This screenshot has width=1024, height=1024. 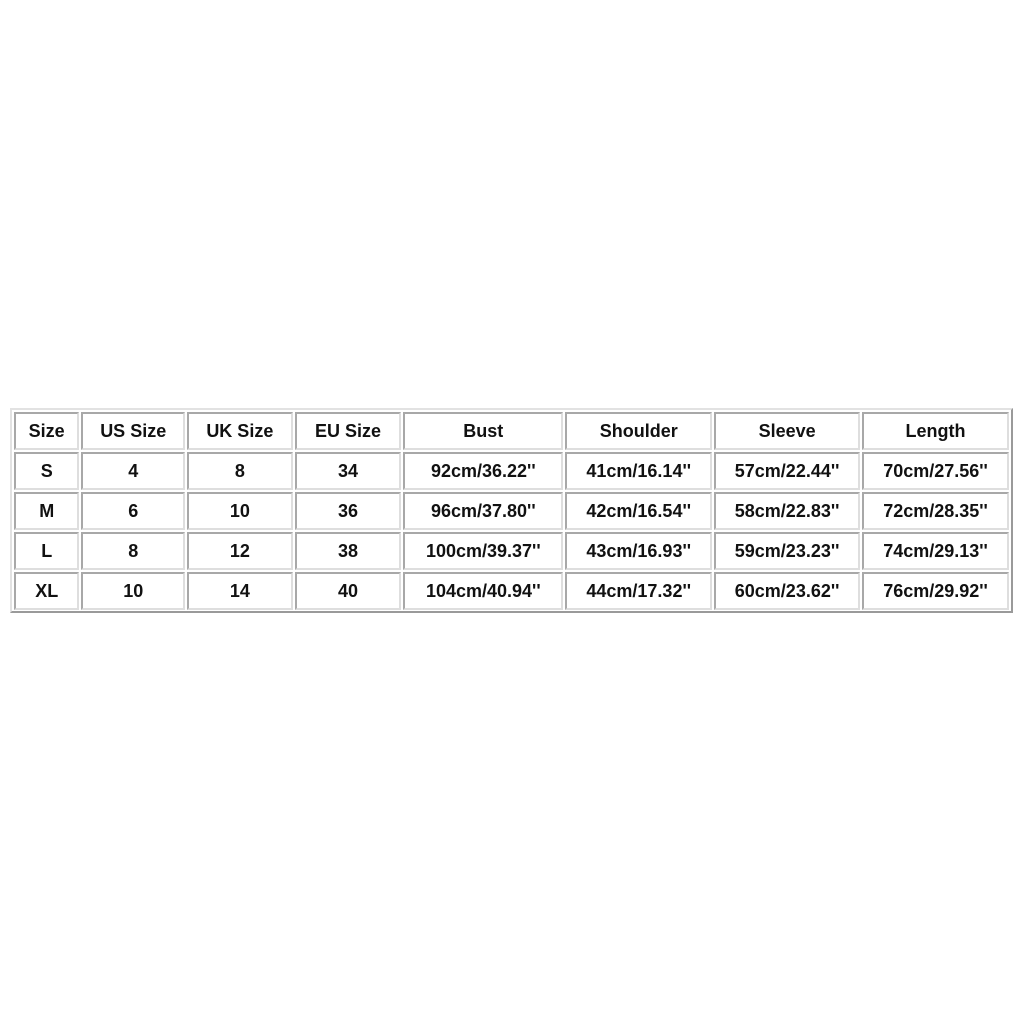 I want to click on cell-sleeve: 60cm/23.62'', so click(x=787, y=591).